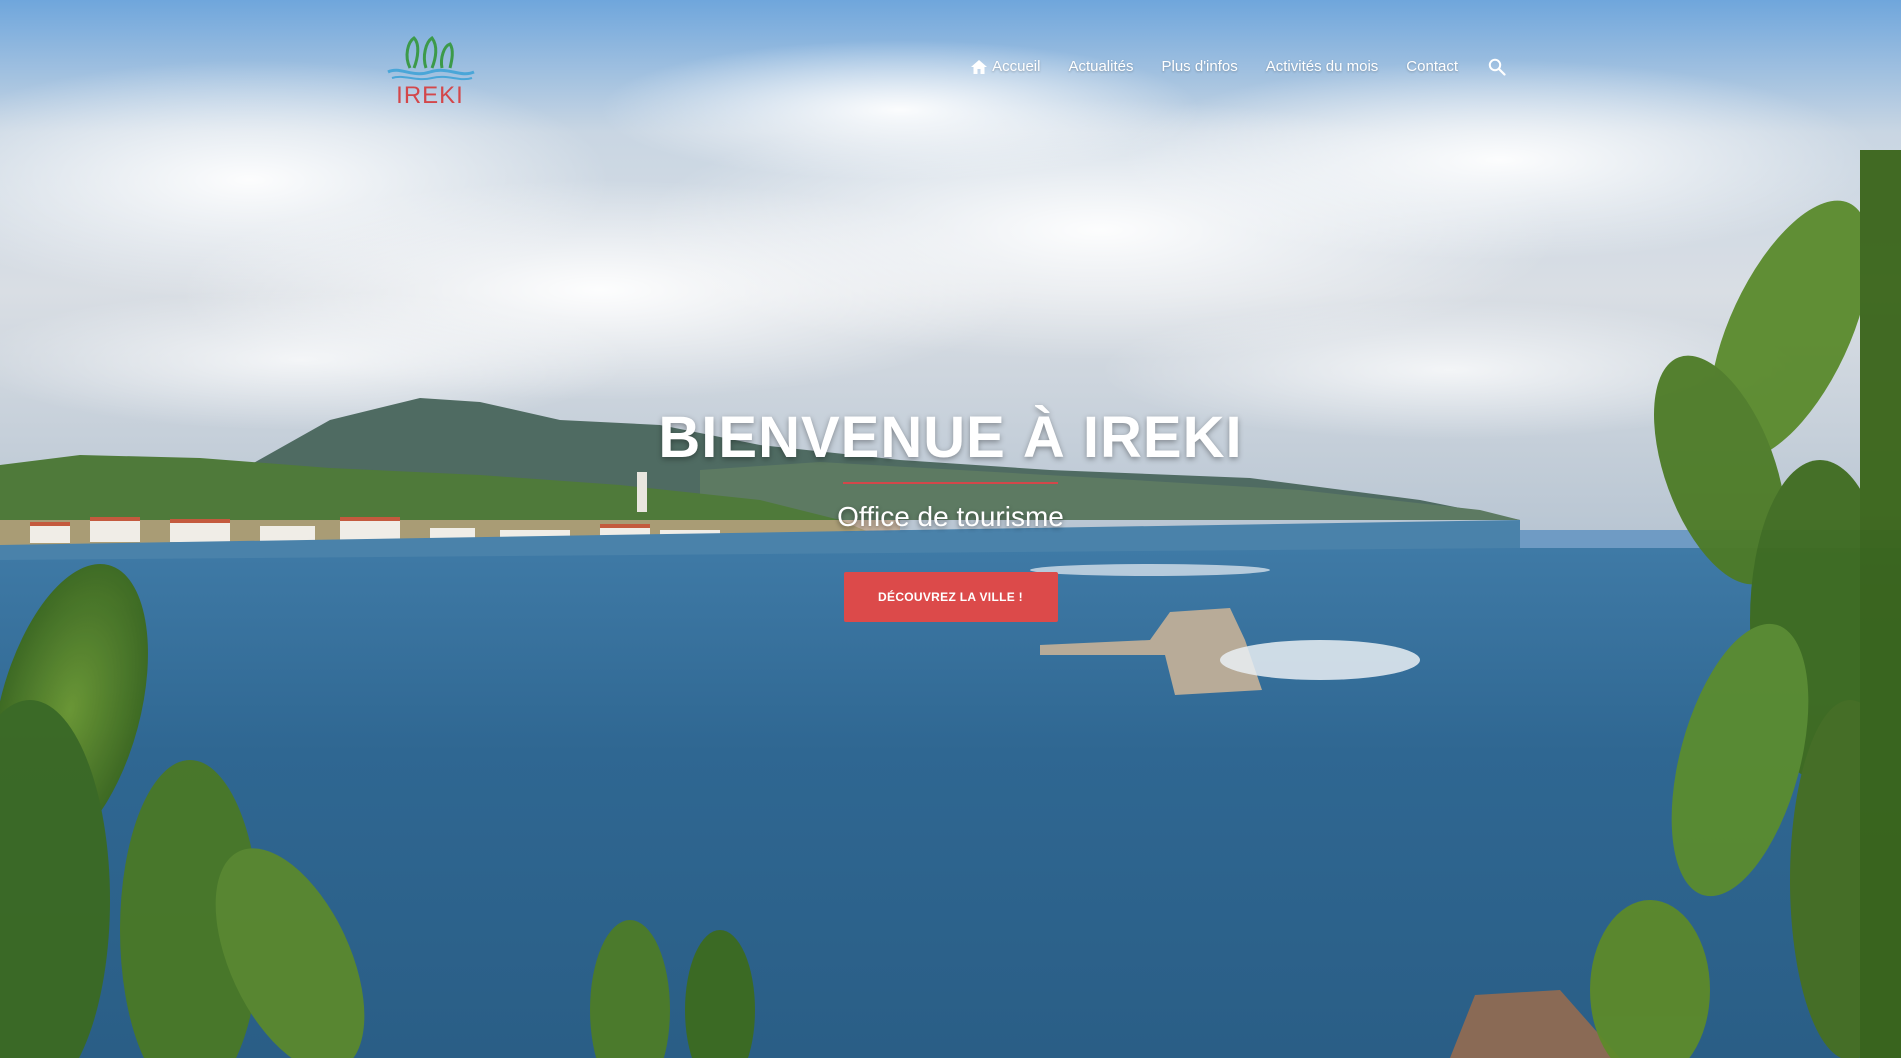 The height and width of the screenshot is (1058, 1901). Describe the element at coordinates (979, 67) in the screenshot. I see `home-icon` at that location.